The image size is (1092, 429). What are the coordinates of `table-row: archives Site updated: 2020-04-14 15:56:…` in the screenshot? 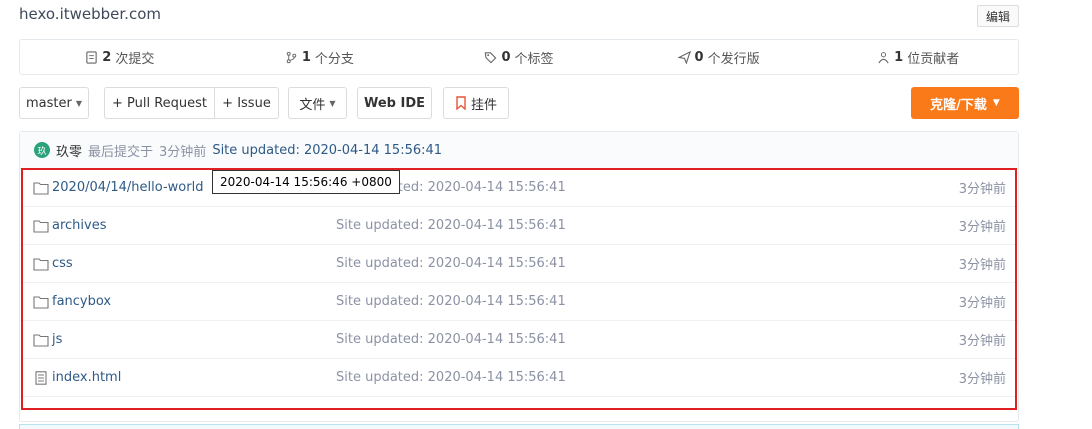 It's located at (519, 226).